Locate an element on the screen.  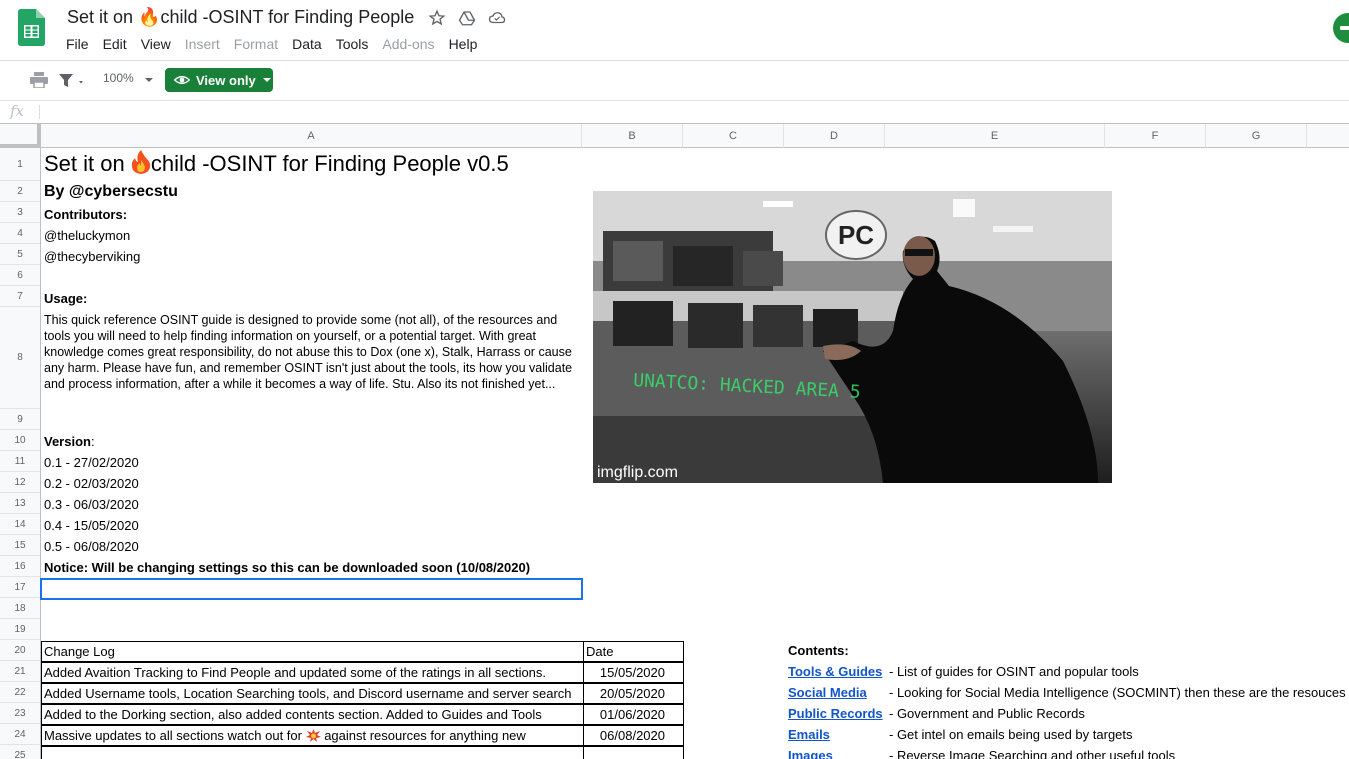
contributor-cell: @theluckymon is located at coordinates (87, 235).